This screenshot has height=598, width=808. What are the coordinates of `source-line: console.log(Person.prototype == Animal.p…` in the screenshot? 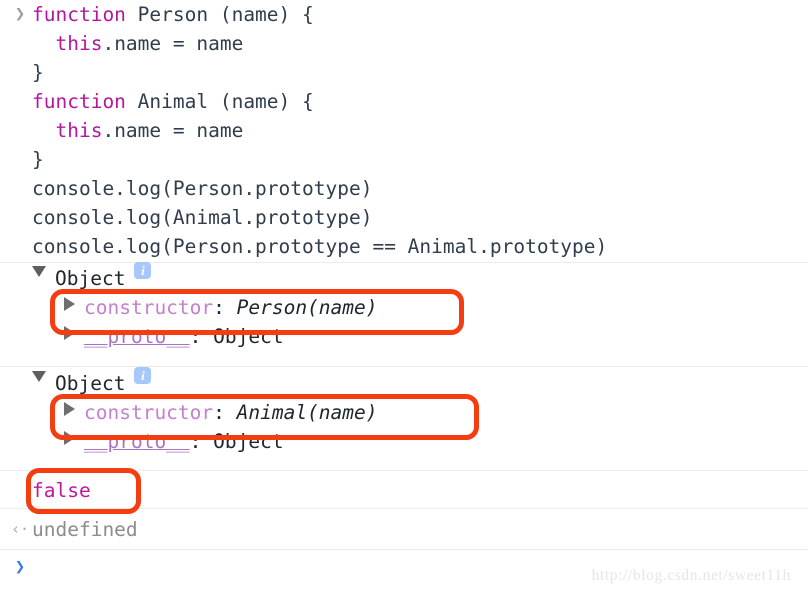 It's located at (404, 246).